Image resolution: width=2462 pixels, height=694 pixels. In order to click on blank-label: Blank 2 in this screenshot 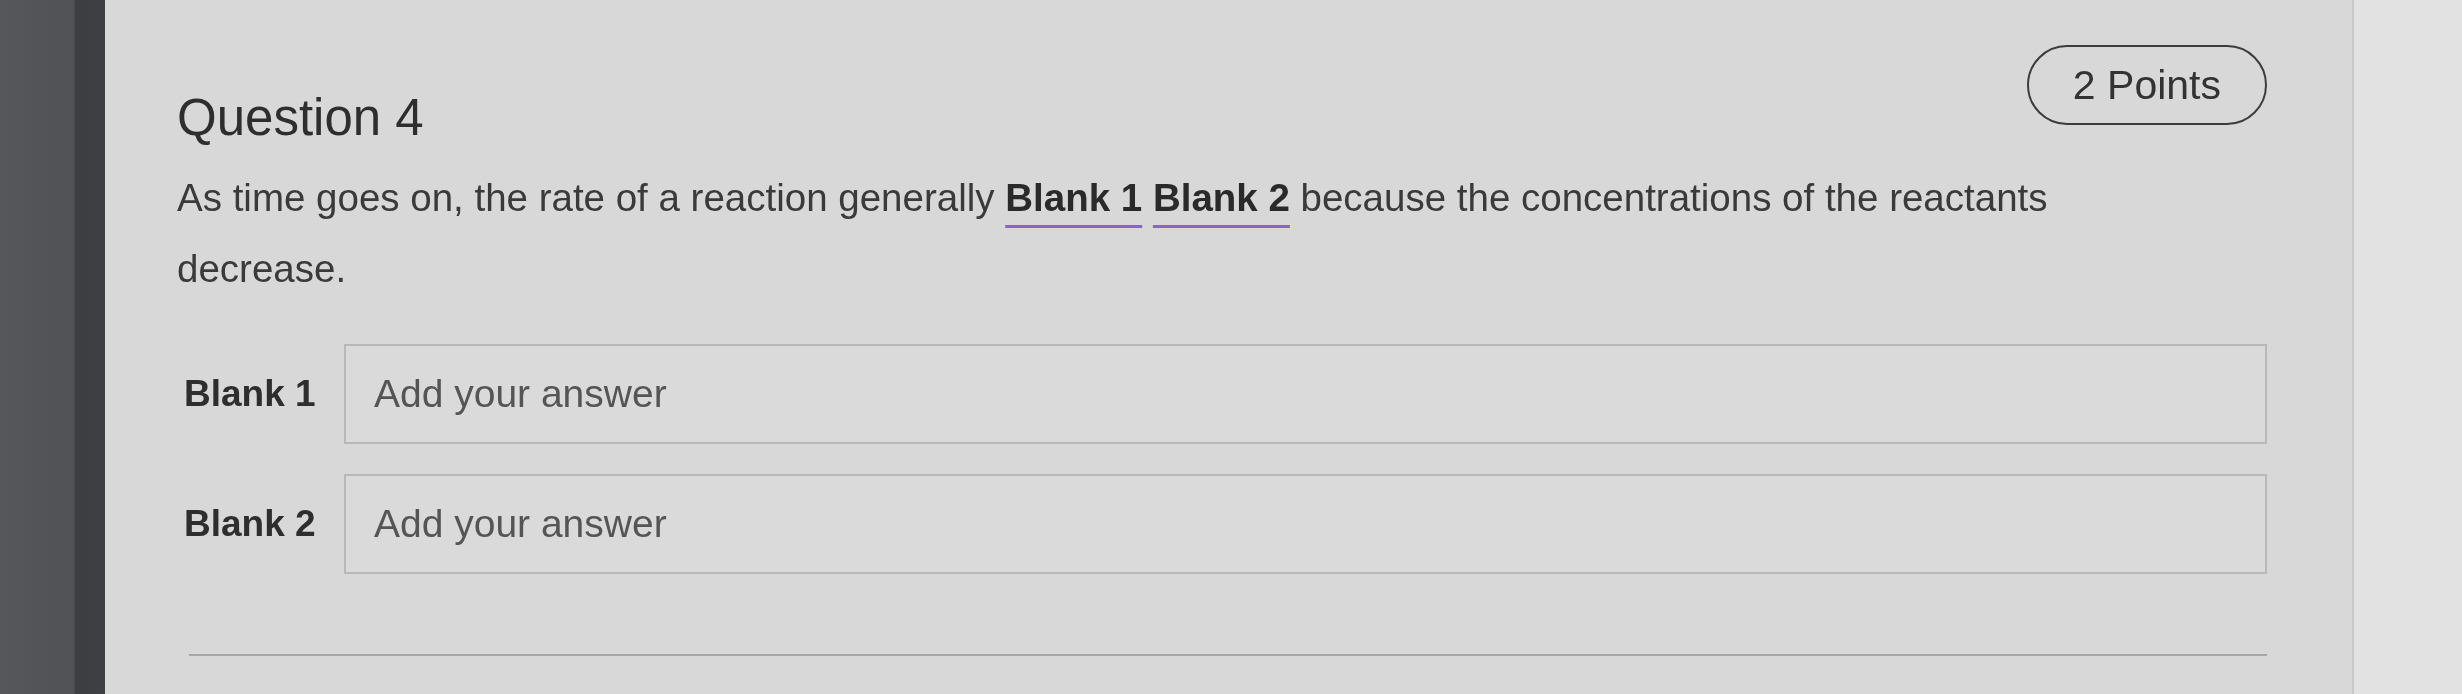, I will do `click(250, 524)`.